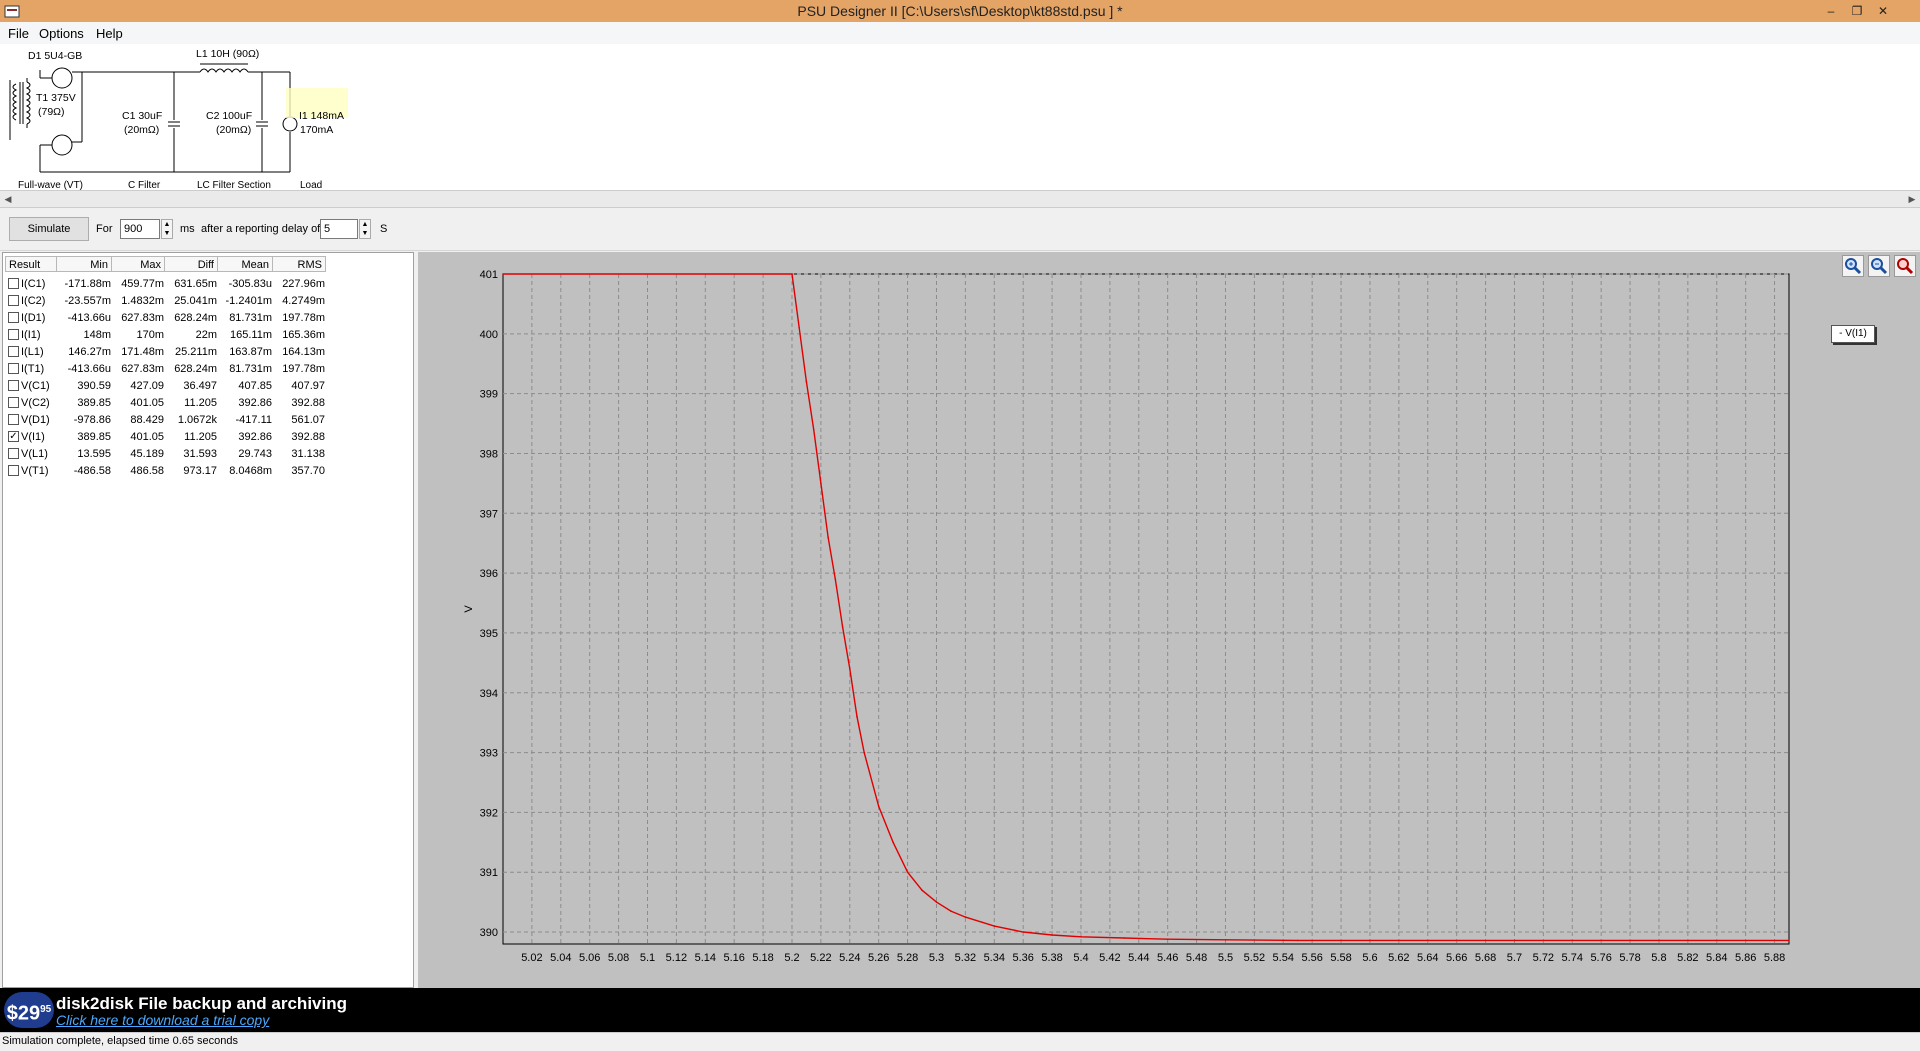  What do you see at coordinates (1225, 958) in the screenshot?
I see `x-tick-label: 5.5` at bounding box center [1225, 958].